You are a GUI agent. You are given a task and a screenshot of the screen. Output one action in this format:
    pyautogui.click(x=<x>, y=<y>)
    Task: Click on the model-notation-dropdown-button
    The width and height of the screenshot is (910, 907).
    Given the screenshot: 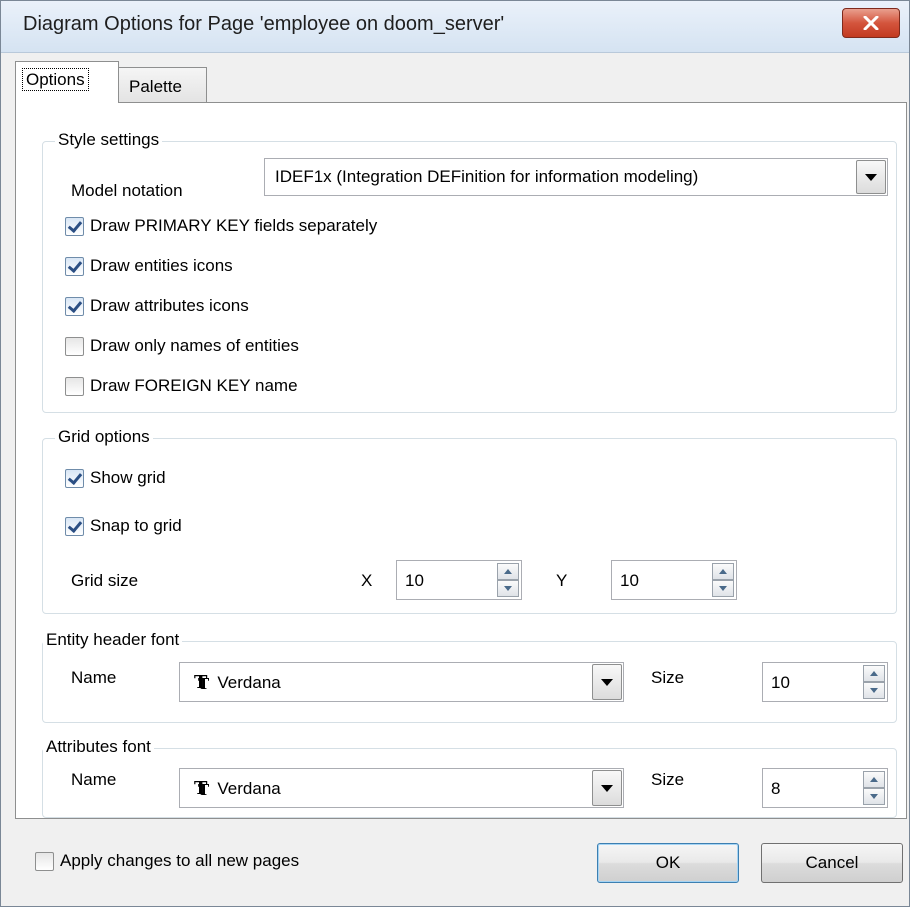 What is the action you would take?
    pyautogui.click(x=871, y=177)
    